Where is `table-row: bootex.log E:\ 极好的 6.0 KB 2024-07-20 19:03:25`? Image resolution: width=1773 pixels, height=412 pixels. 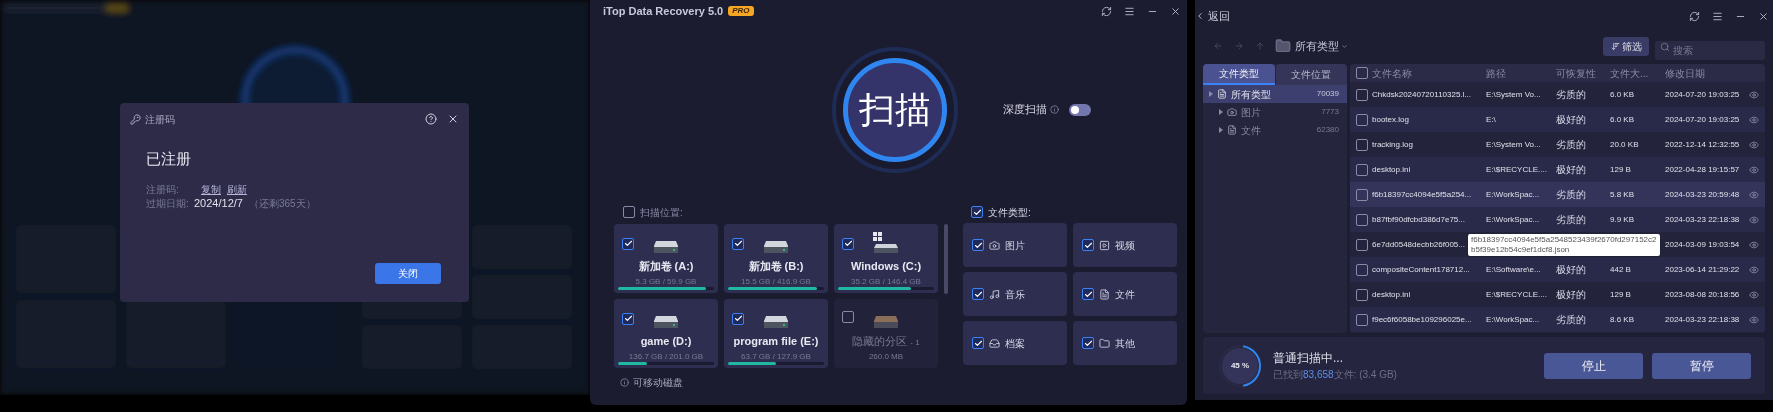
table-row: bootex.log E:\ 极好的 6.0 KB 2024-07-20 19:03:25 is located at coordinates (1557, 119).